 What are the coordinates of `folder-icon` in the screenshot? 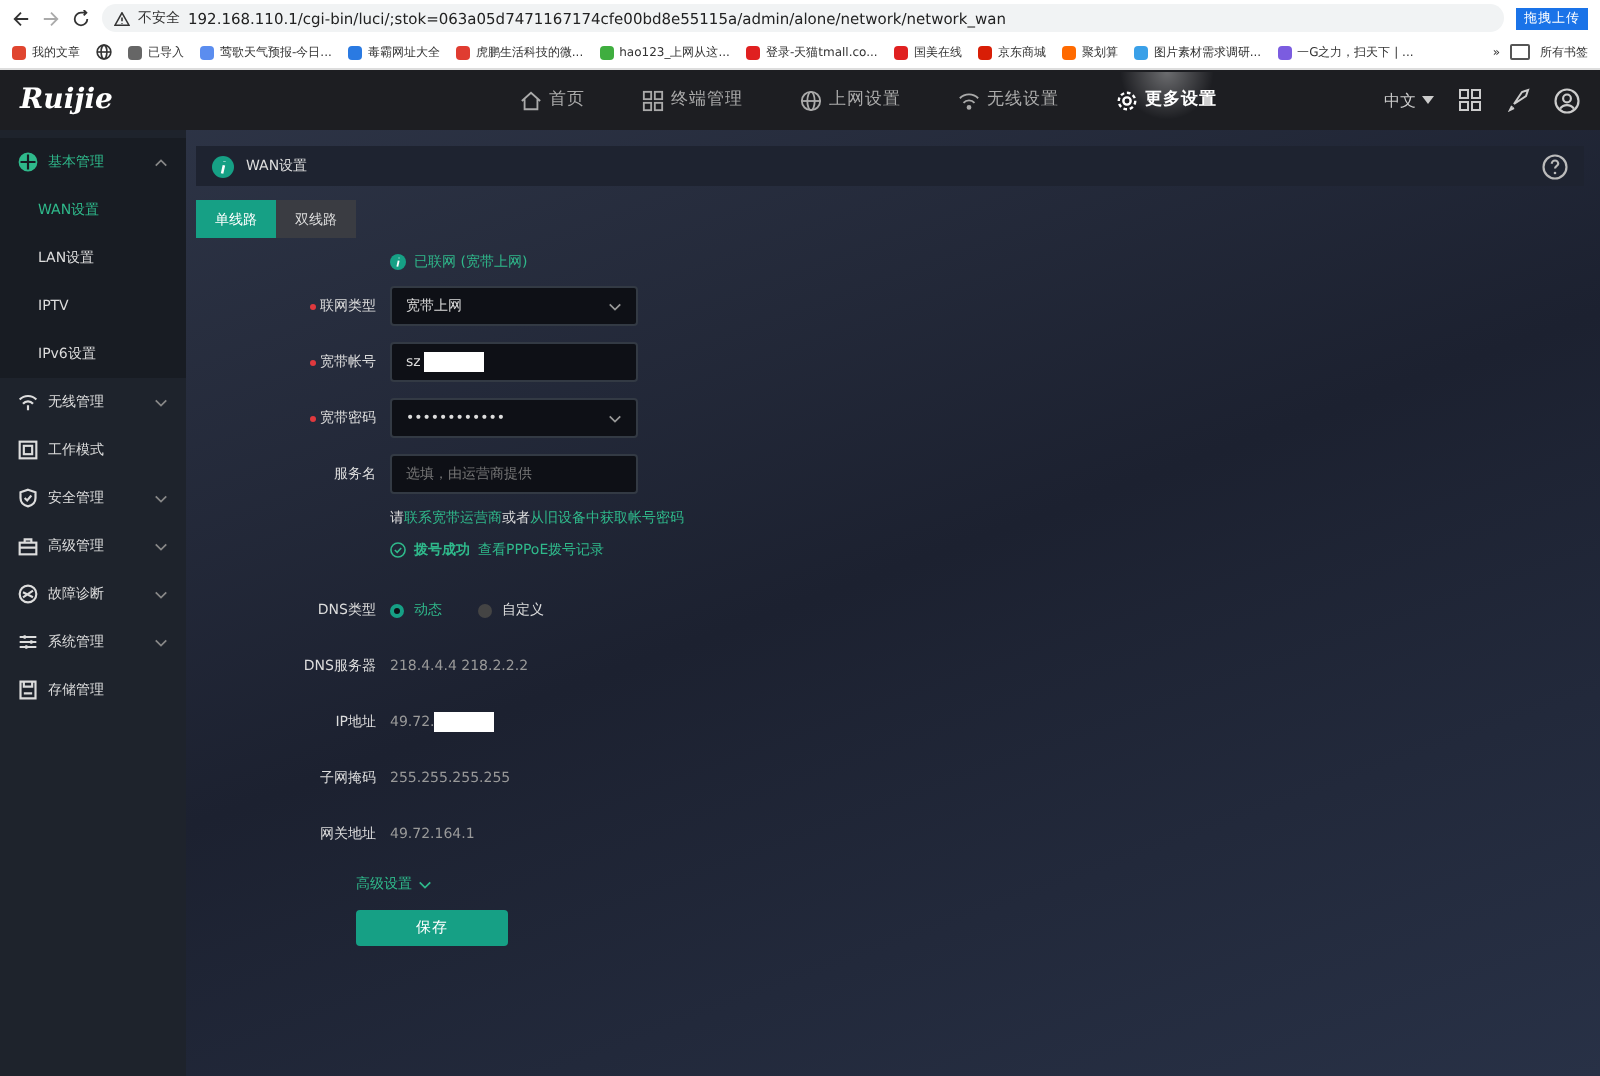 It's located at (1520, 52).